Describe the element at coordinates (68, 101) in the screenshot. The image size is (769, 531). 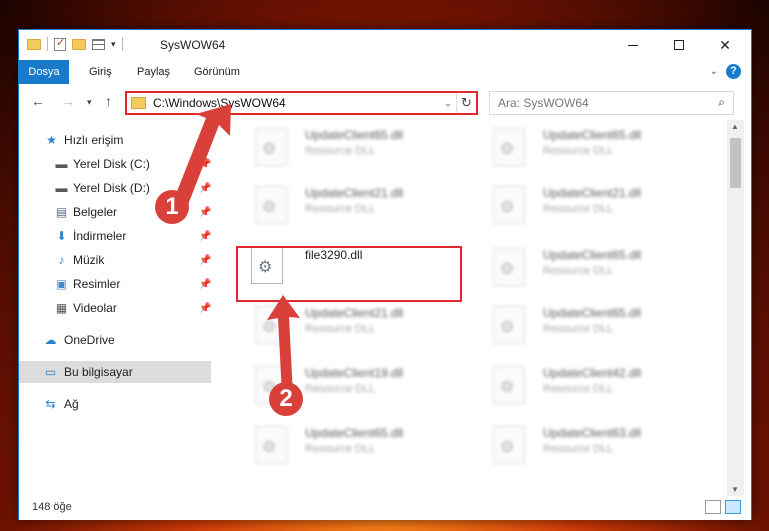
I see `forward-arrow-icon: →` at that location.